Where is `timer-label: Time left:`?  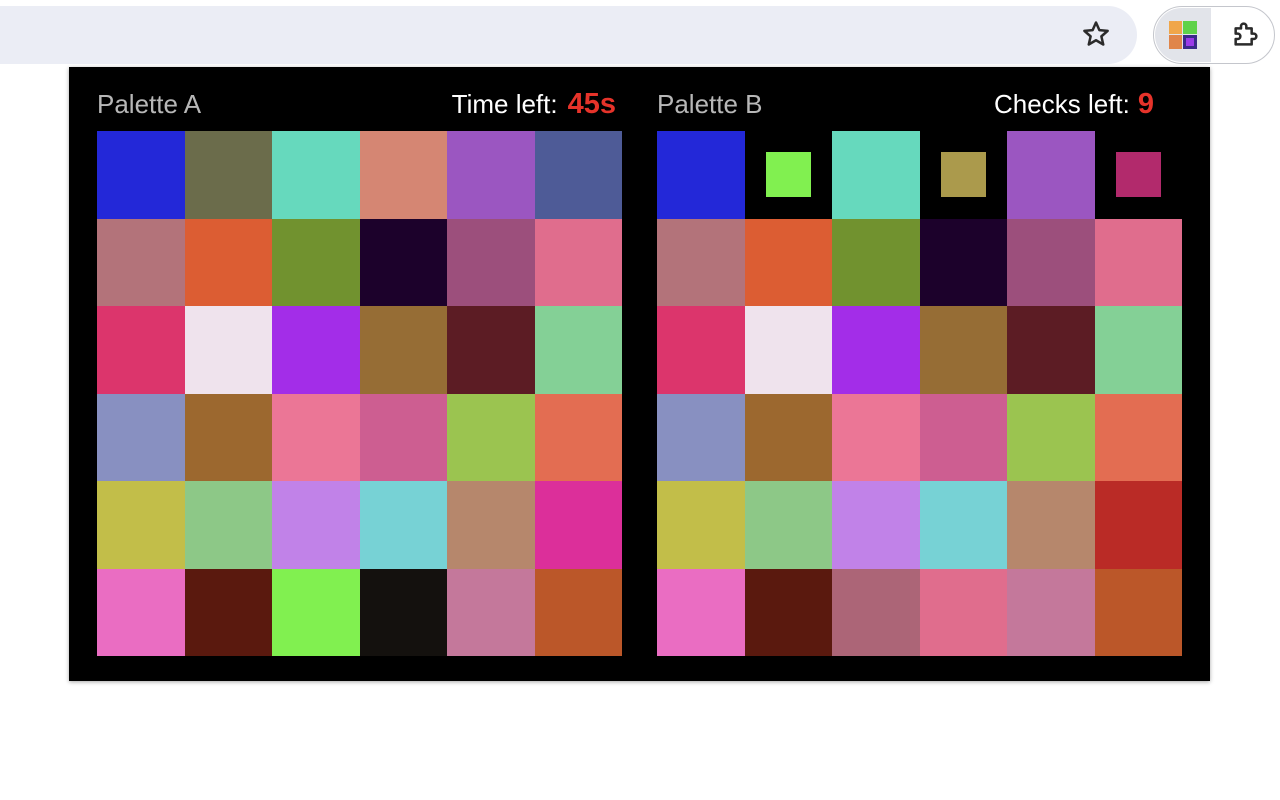
timer-label: Time left: is located at coordinates (504, 103).